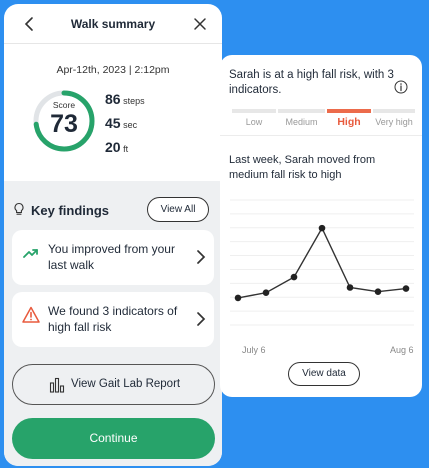 This screenshot has height=468, width=429. What do you see at coordinates (31, 314) in the screenshot?
I see `warning-icon` at bounding box center [31, 314].